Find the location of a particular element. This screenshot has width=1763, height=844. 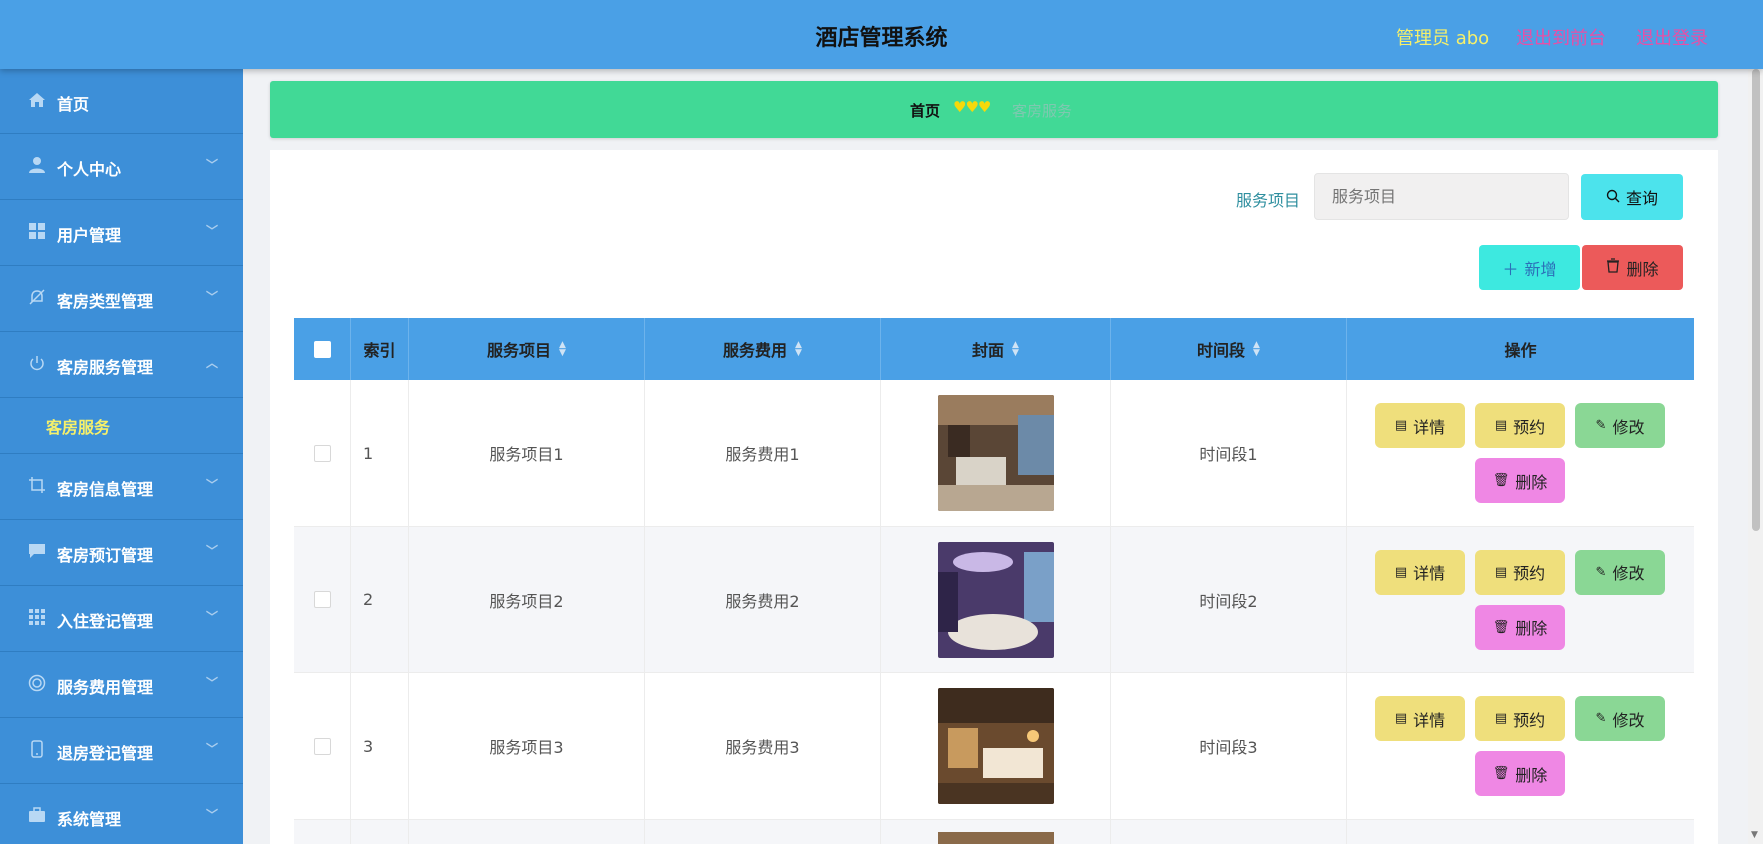

target-icon is located at coordinates (37, 683).